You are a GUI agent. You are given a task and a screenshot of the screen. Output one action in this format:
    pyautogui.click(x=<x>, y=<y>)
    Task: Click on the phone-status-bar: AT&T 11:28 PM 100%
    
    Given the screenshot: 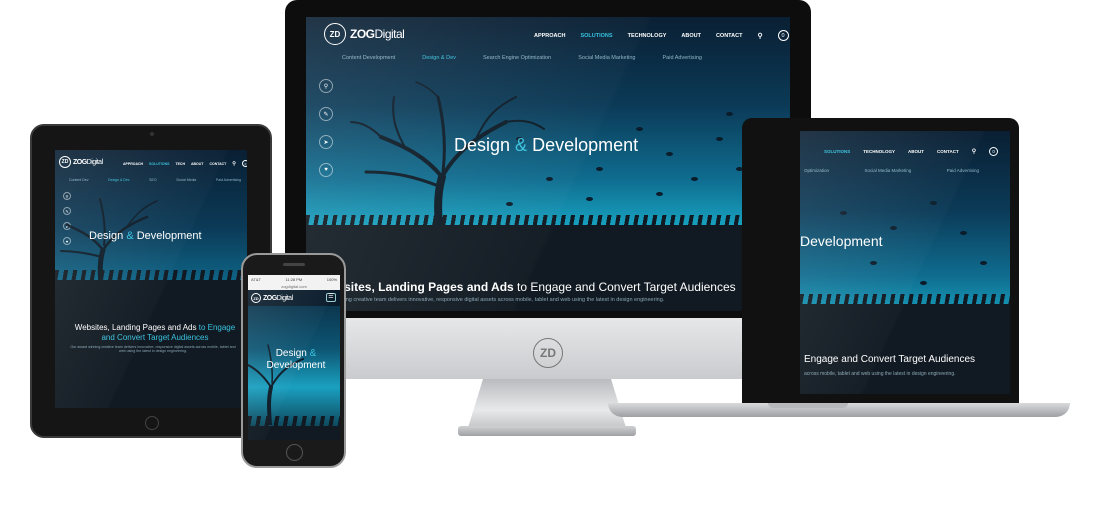 What is the action you would take?
    pyautogui.click(x=294, y=279)
    